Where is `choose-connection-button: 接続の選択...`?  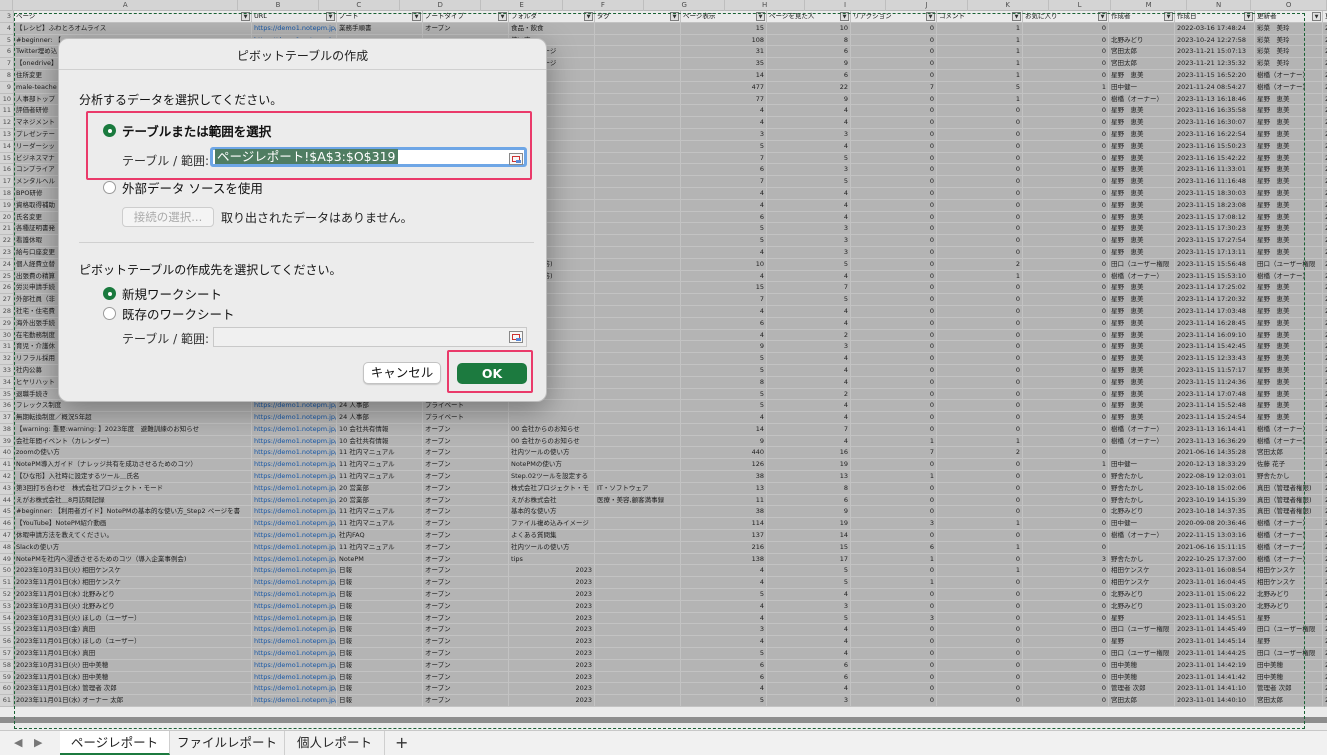
choose-connection-button: 接続の選択... is located at coordinates (168, 217).